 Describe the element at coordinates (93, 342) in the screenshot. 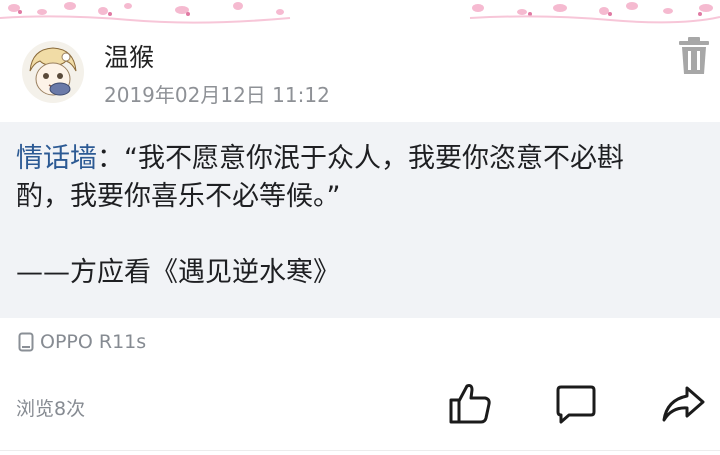

I see `device-label: OPPO R11s` at that location.